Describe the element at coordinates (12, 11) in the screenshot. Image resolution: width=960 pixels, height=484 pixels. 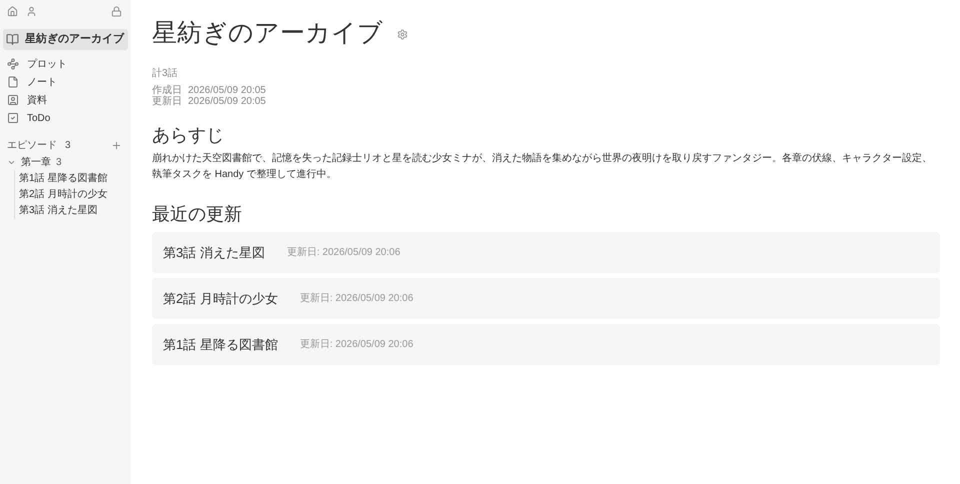
I see `home-icon` at that location.